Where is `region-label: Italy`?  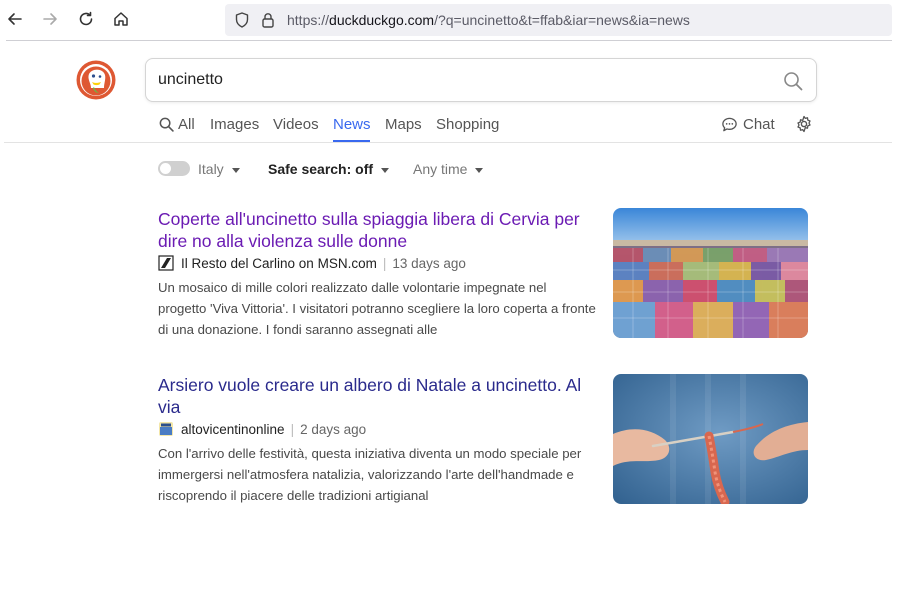 region-label: Italy is located at coordinates (211, 169).